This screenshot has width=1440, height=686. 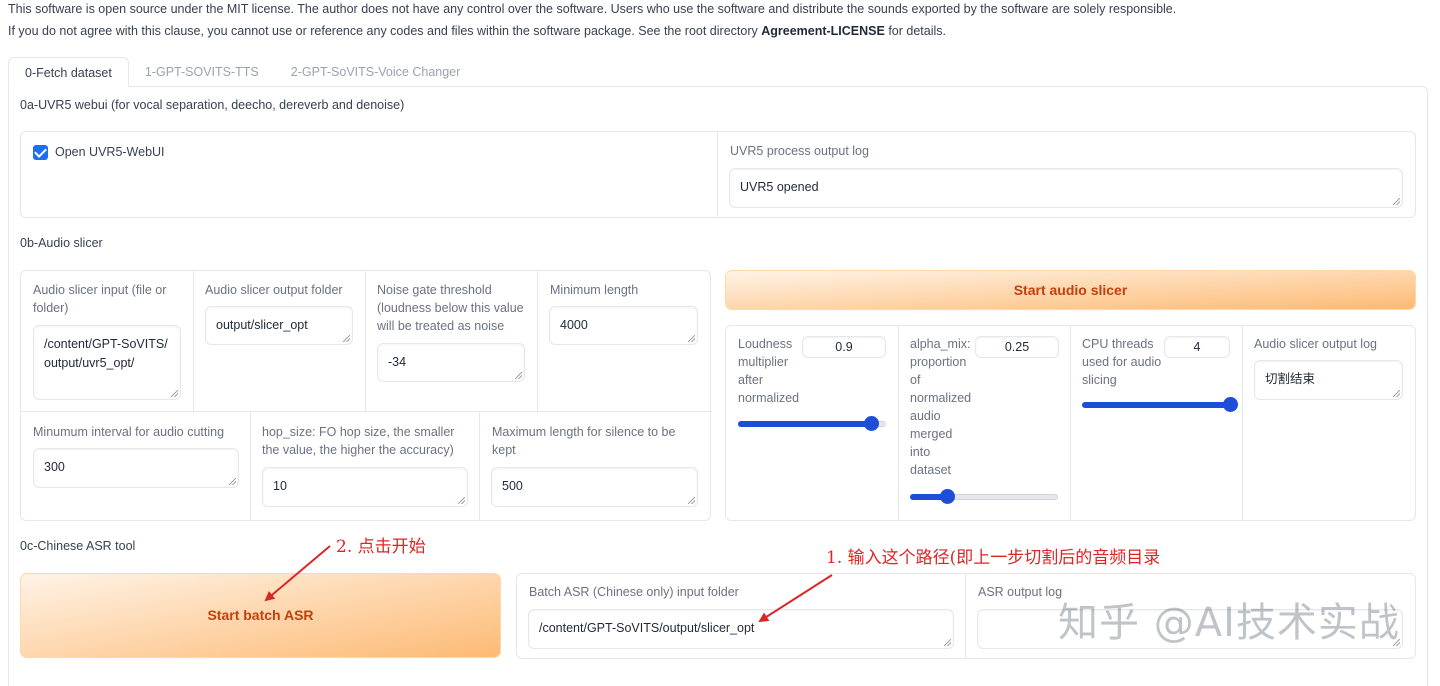 What do you see at coordinates (1197, 347) in the screenshot?
I see `cpu-threads-number: 4` at bounding box center [1197, 347].